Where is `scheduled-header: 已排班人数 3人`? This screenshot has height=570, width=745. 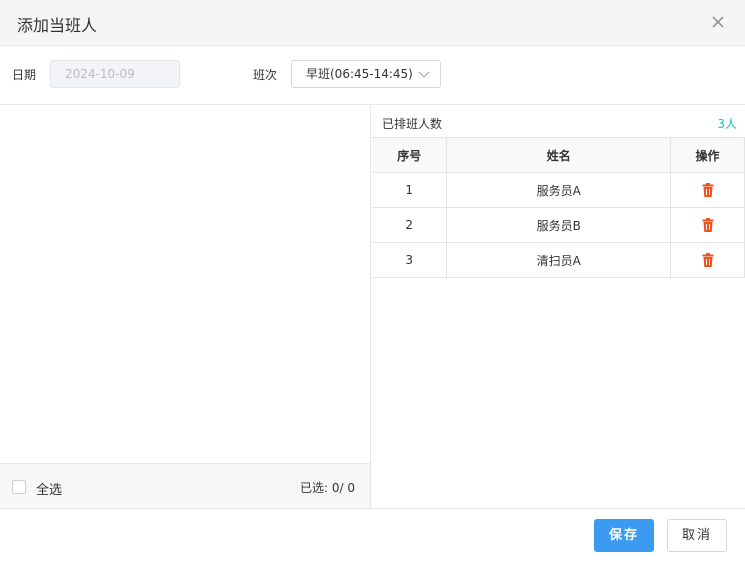
scheduled-header: 已排班人数 3人 is located at coordinates (558, 122).